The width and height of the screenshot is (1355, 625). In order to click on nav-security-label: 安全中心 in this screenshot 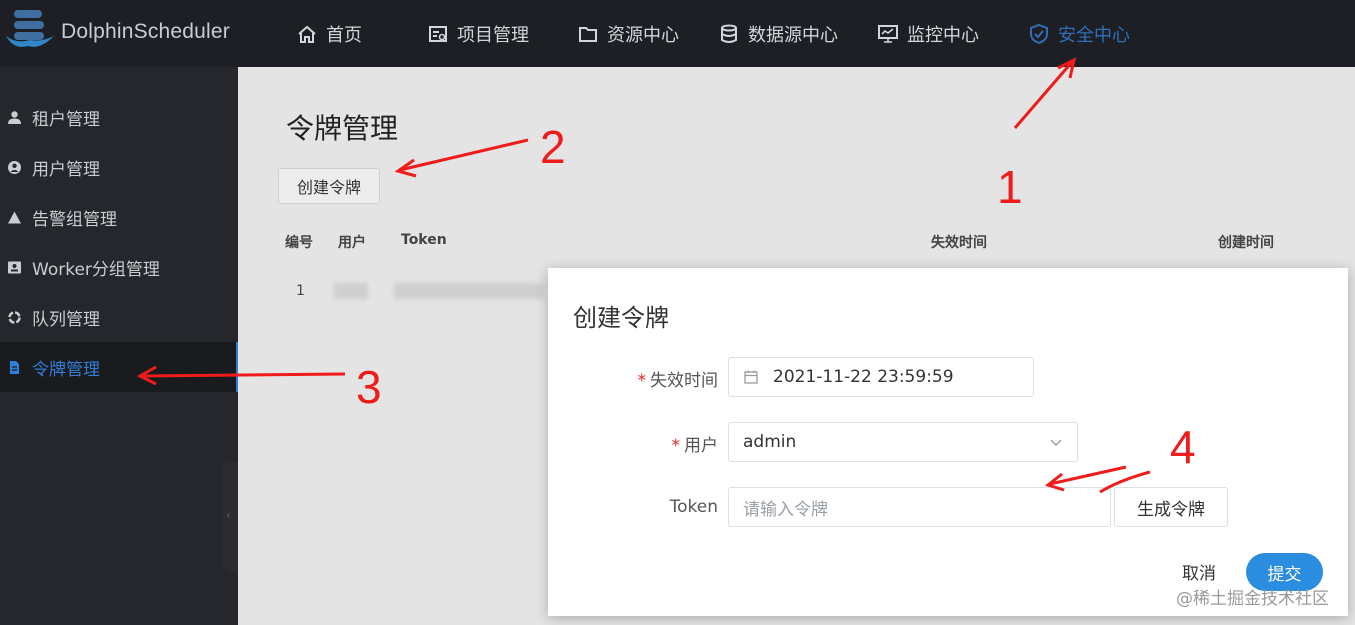, I will do `click(1094, 35)`.